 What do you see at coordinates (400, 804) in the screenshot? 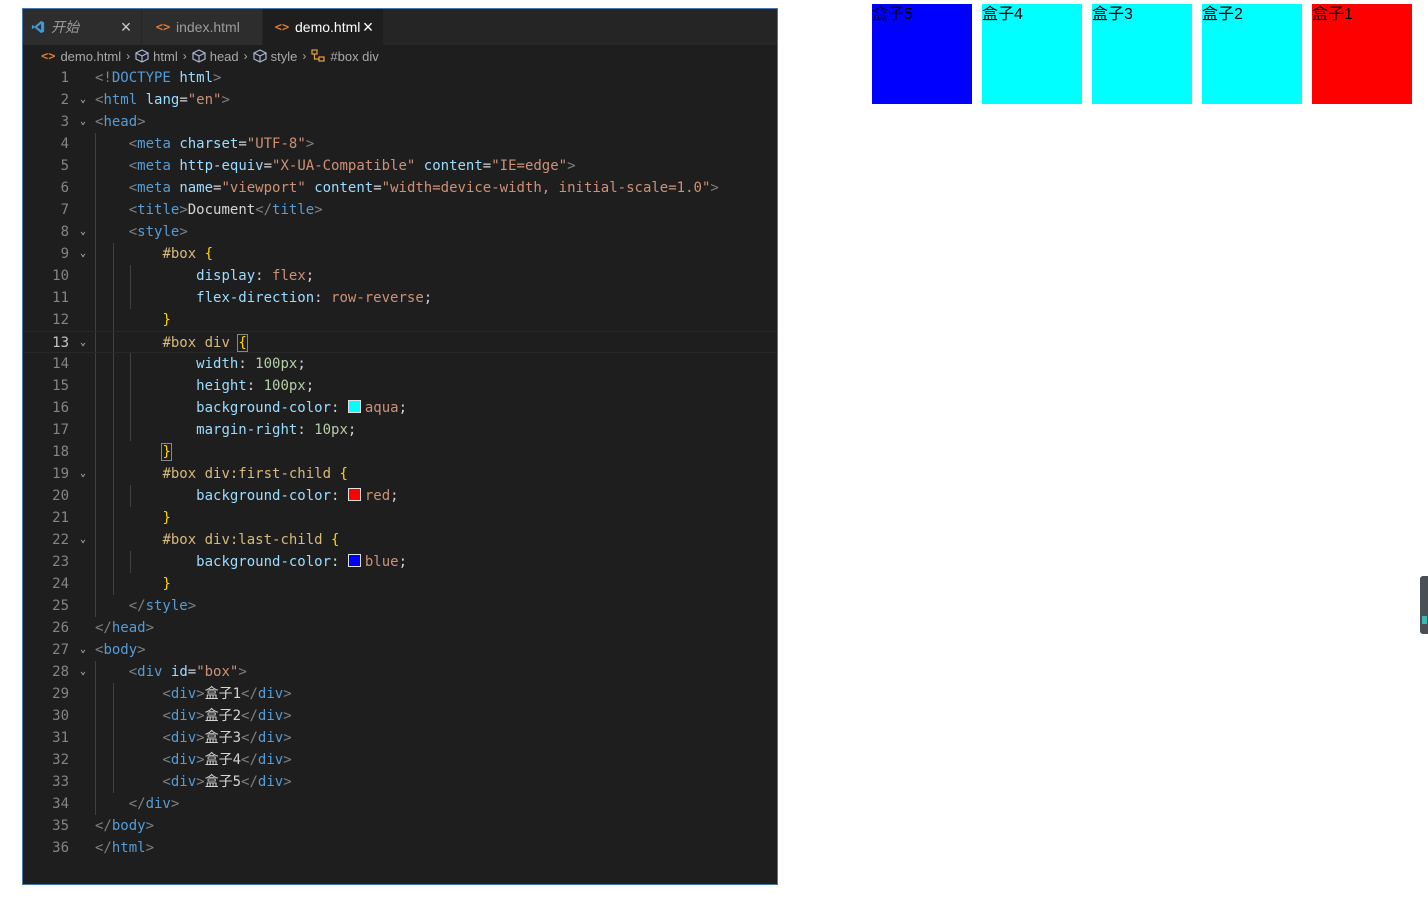
I see `code-line: 34 </div>` at bounding box center [400, 804].